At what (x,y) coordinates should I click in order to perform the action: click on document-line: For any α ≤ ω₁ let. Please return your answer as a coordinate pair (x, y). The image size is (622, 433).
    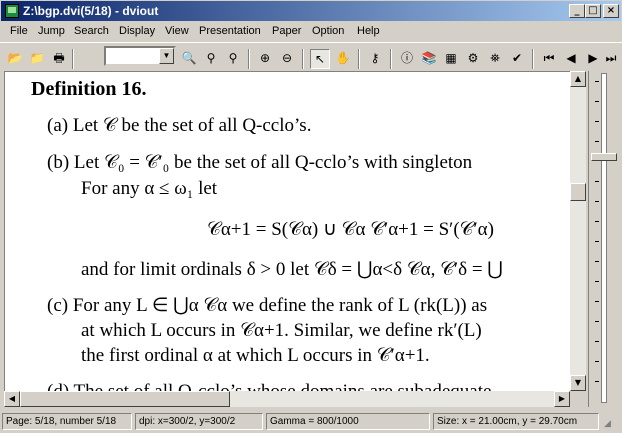
    Looking at the image, I should click on (149, 188).